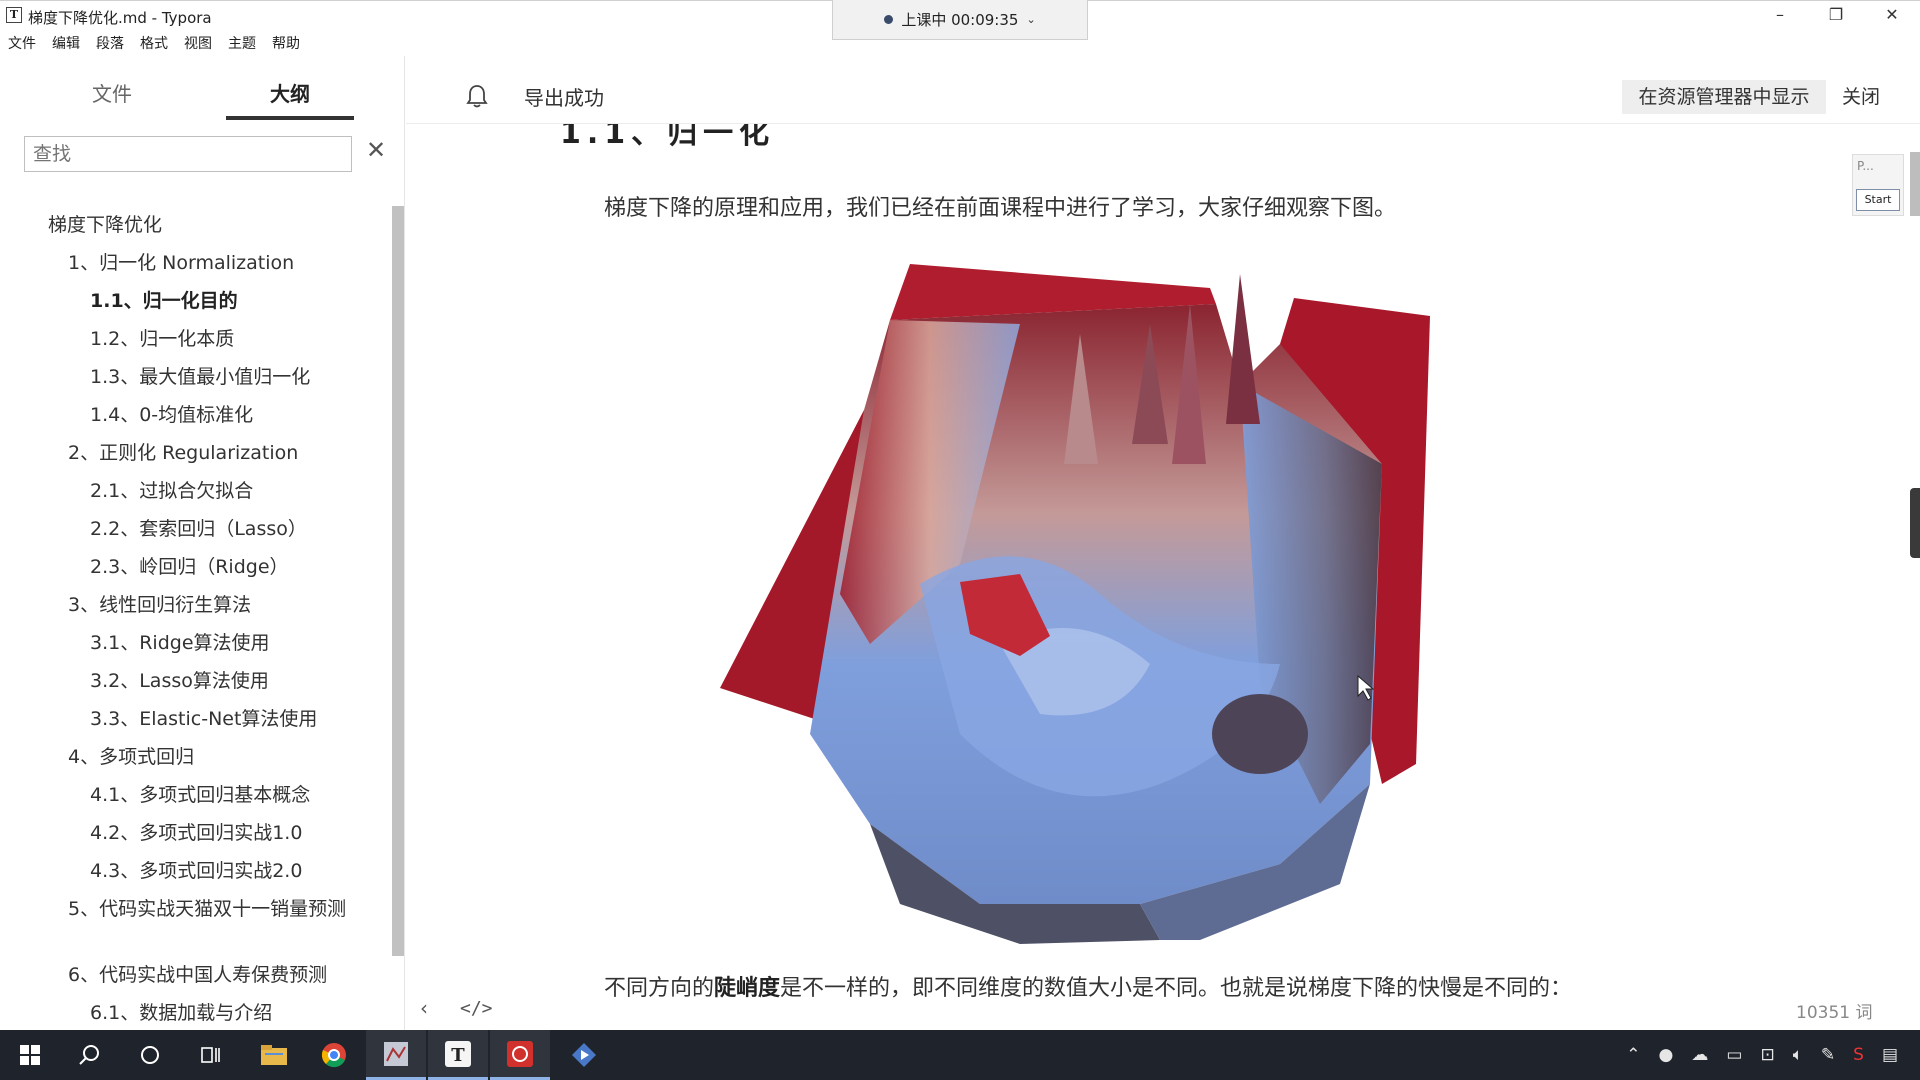  Describe the element at coordinates (1915, 523) in the screenshot. I see `side-handle` at that location.